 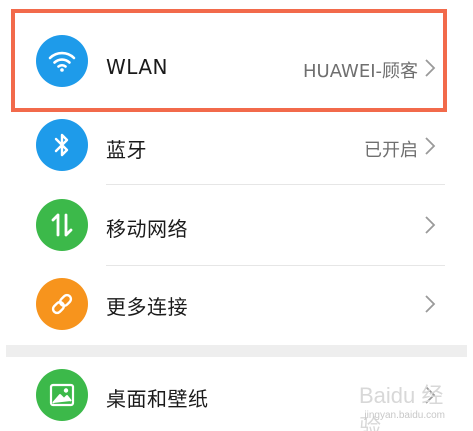 What do you see at coordinates (147, 229) in the screenshot?
I see `settings-item-label: 移动网络` at bounding box center [147, 229].